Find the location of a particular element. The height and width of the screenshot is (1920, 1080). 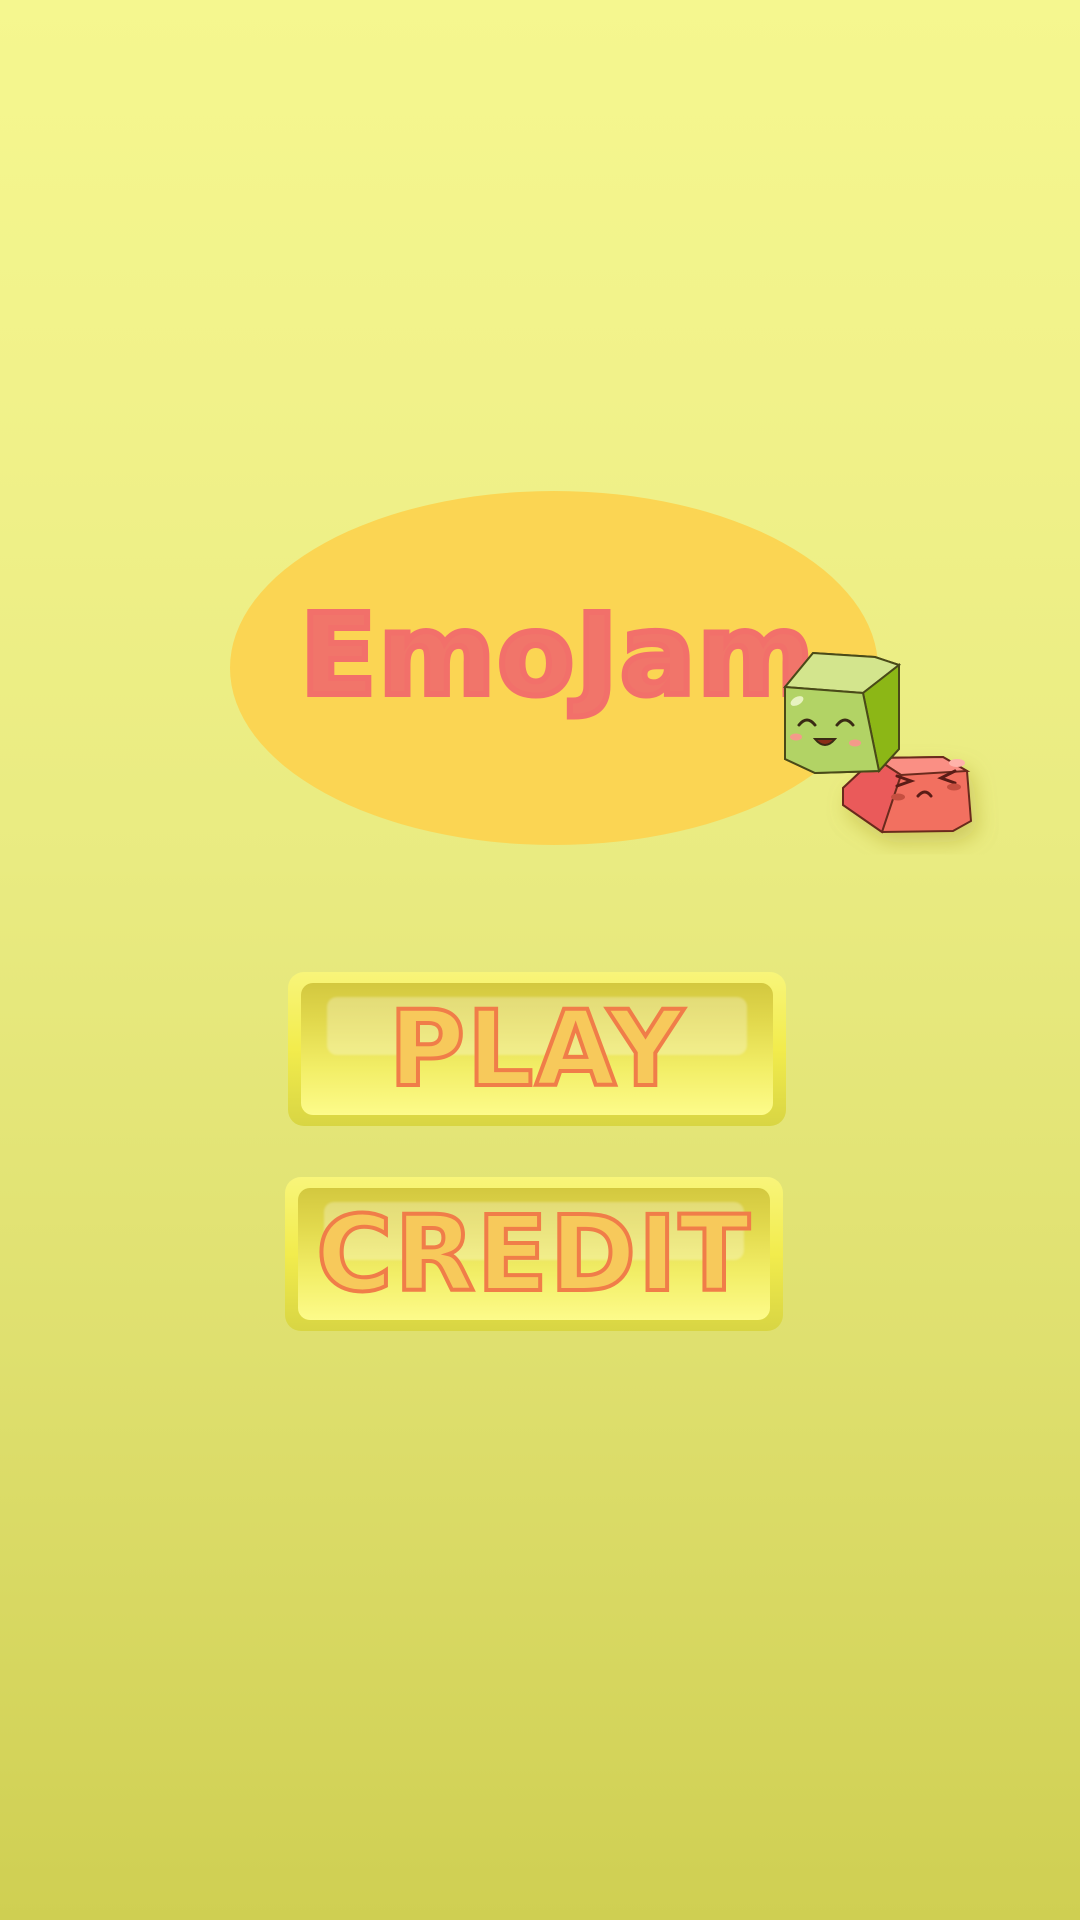

credit-button-label: CREDIT is located at coordinates (533, 1254).